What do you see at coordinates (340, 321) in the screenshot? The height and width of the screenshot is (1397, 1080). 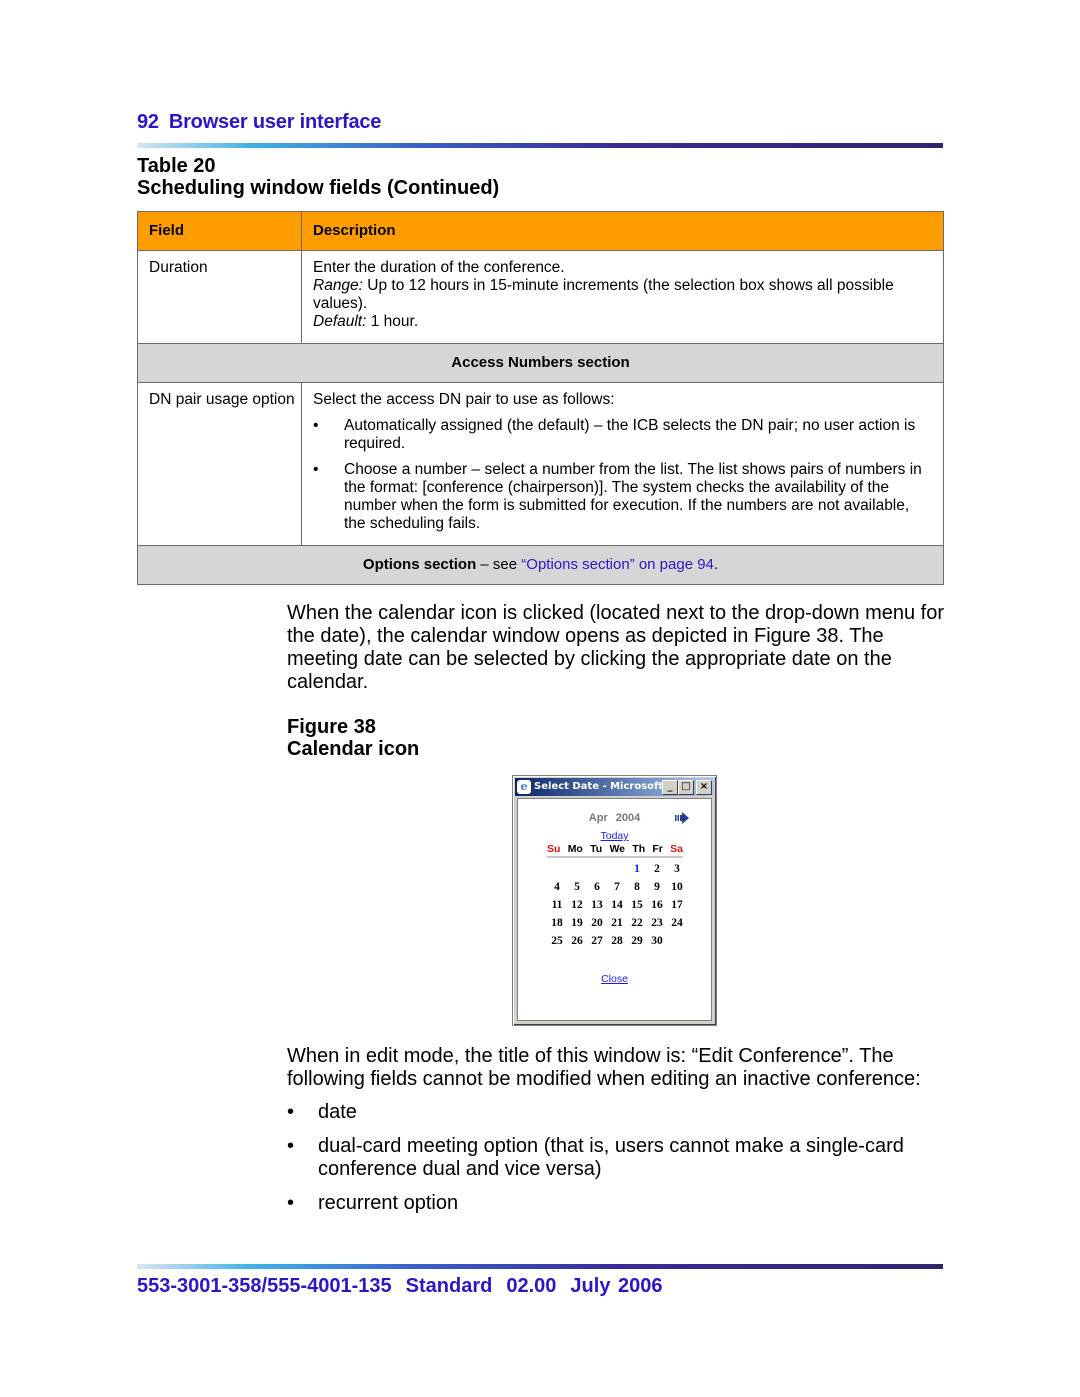 I see `default-label: Default:` at bounding box center [340, 321].